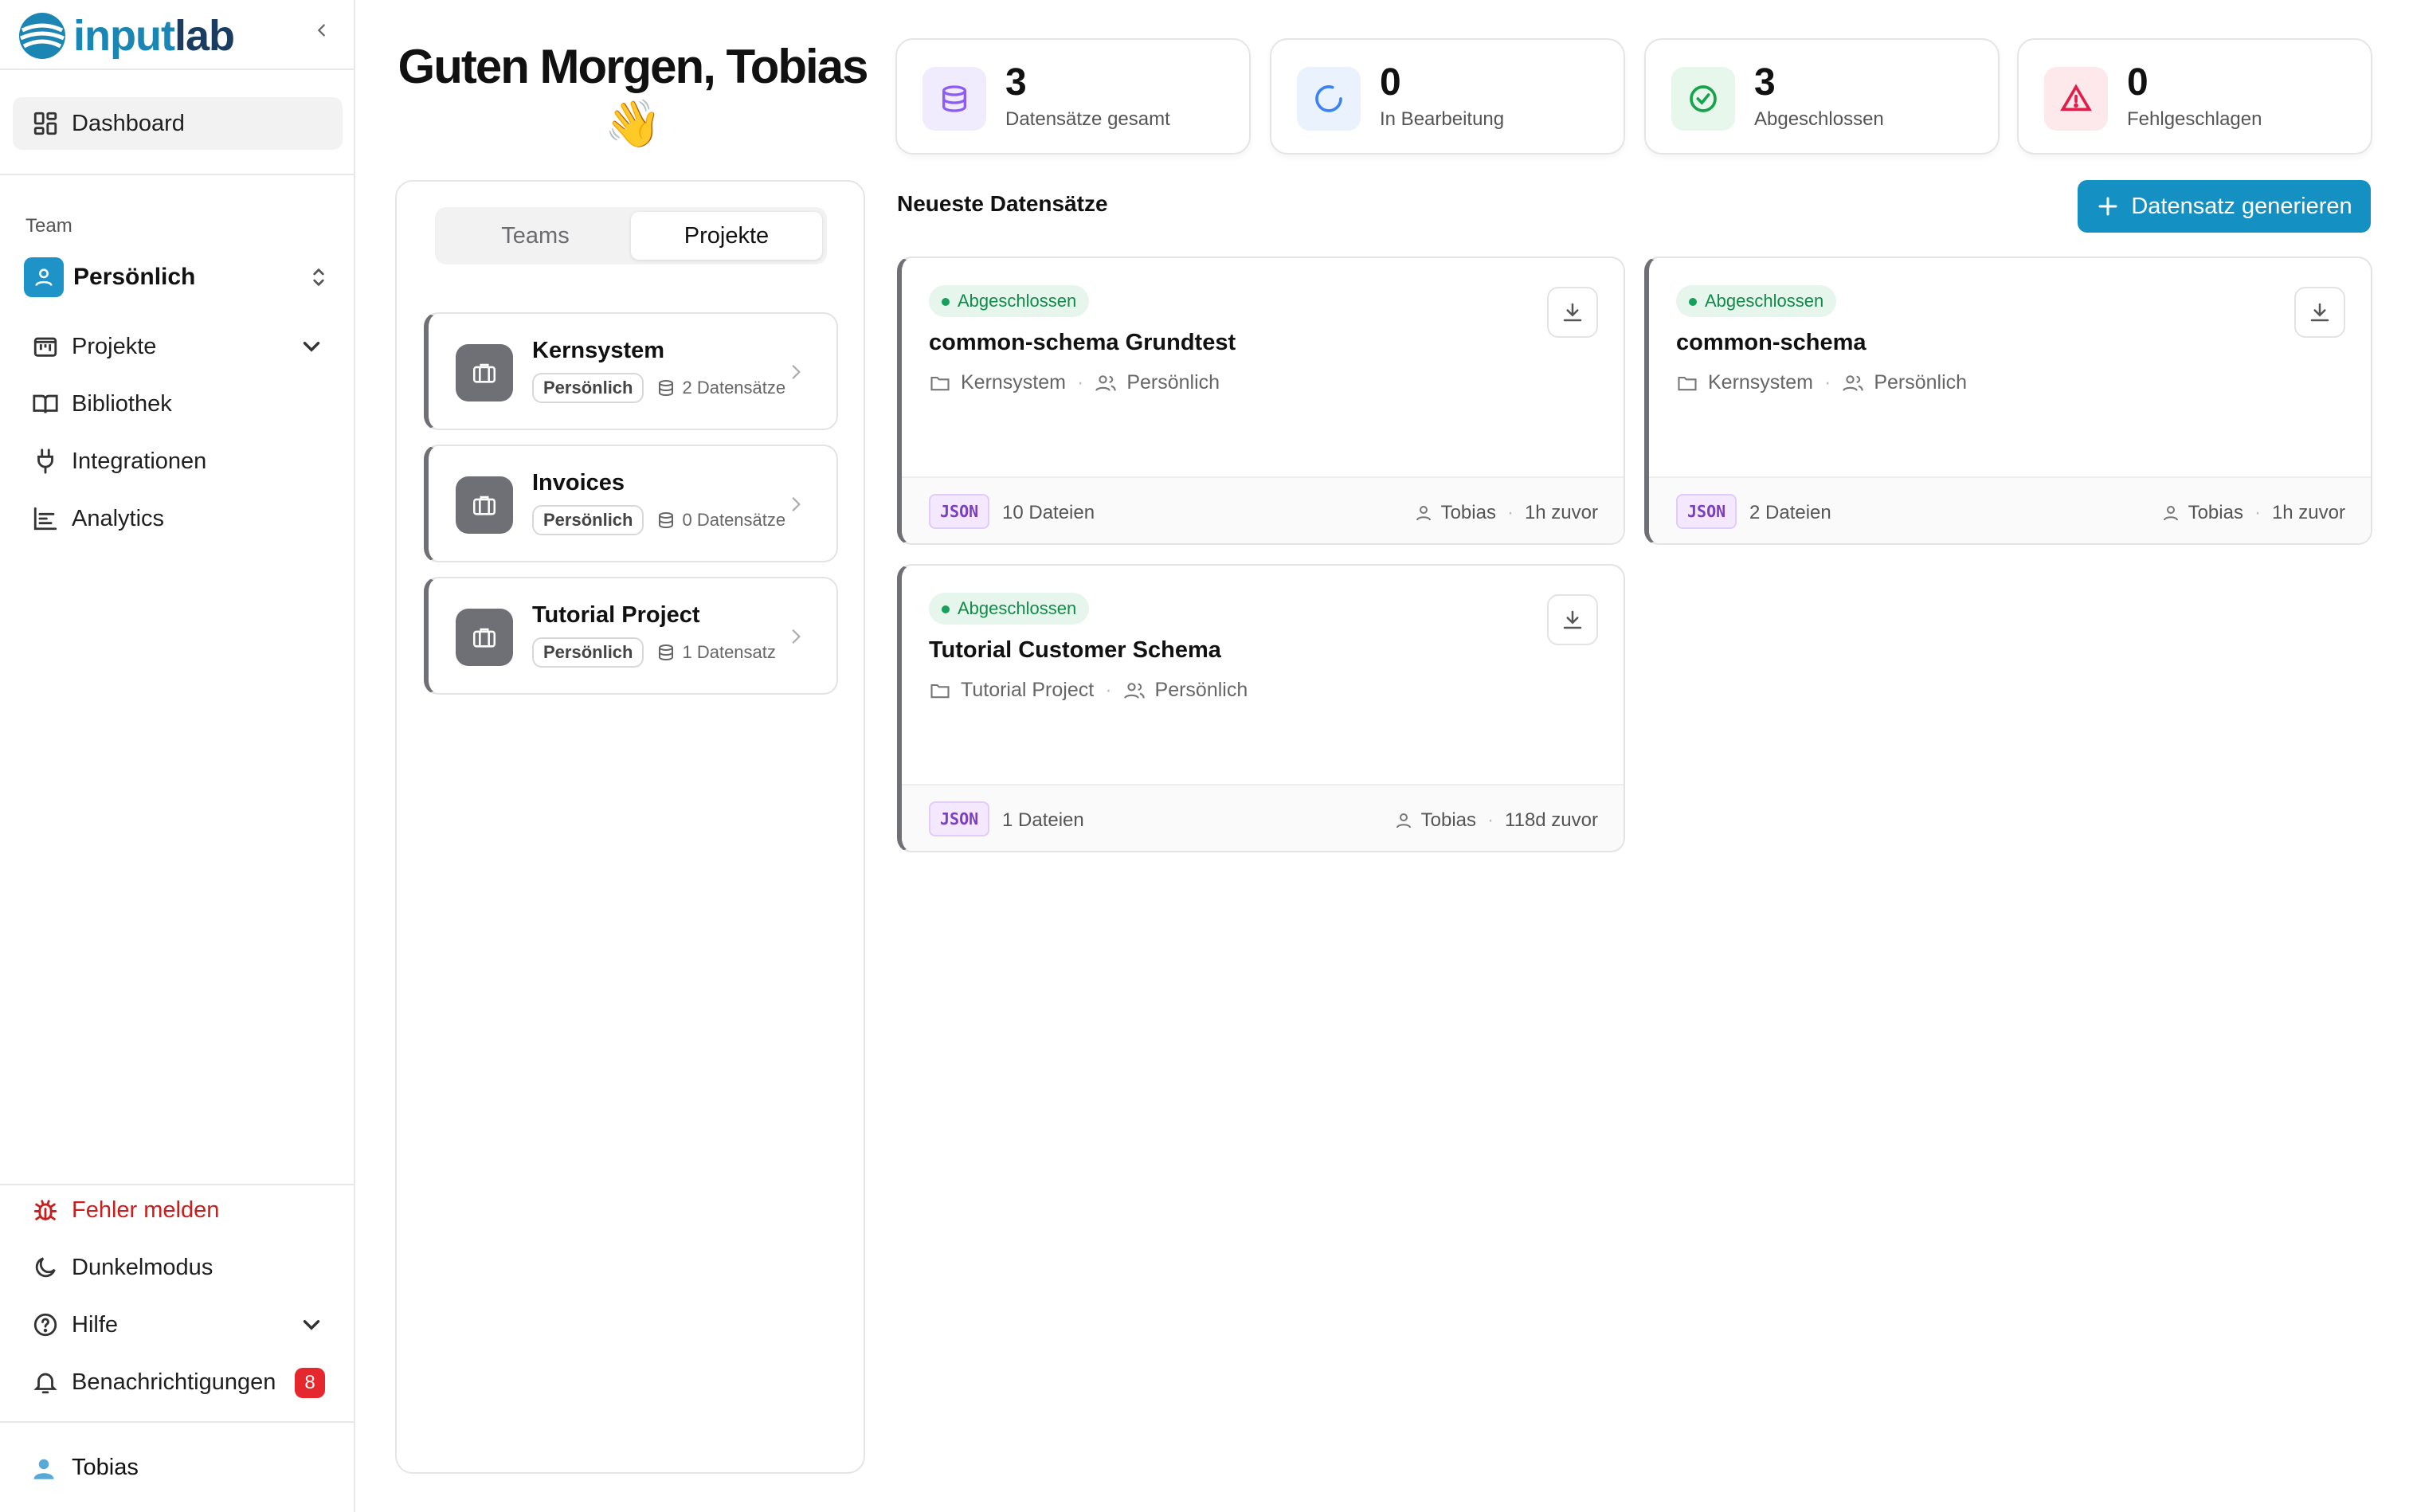 The height and width of the screenshot is (1512, 2409). I want to click on team-name: Persönlich, so click(134, 277).